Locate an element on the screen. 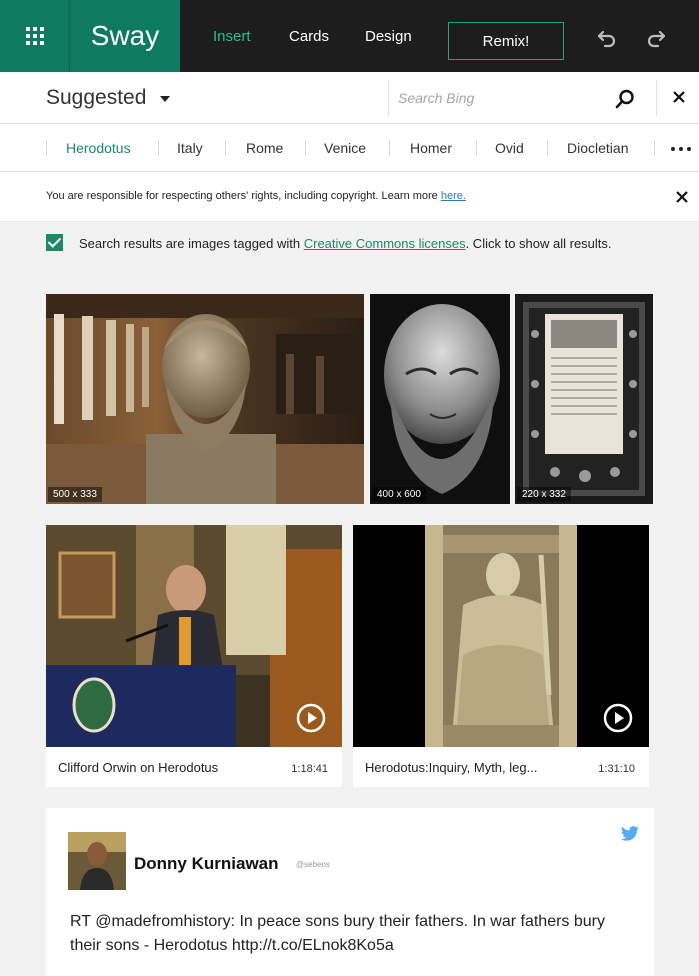 The height and width of the screenshot is (976, 699). image-dimensions: 220 x 332 is located at coordinates (544, 494).